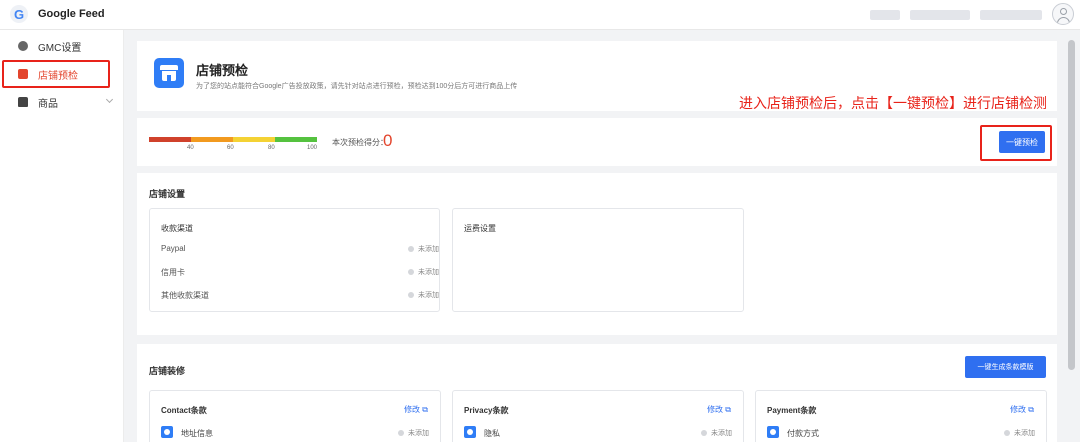 This screenshot has height=442, width=1080. Describe the element at coordinates (492, 433) in the screenshot. I see `term-item-label: 隐私` at that location.